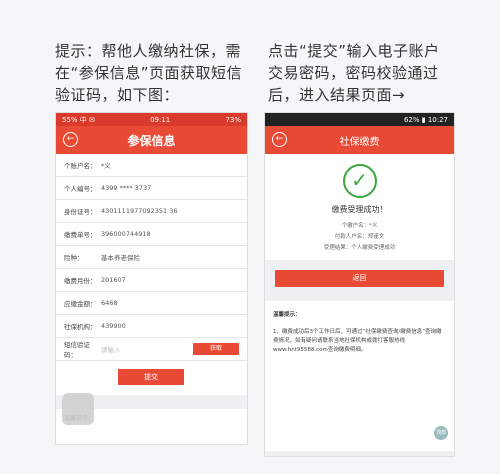 The height and width of the screenshot is (474, 500). Describe the element at coordinates (113, 326) in the screenshot. I see `info-row-value: 439900` at that location.